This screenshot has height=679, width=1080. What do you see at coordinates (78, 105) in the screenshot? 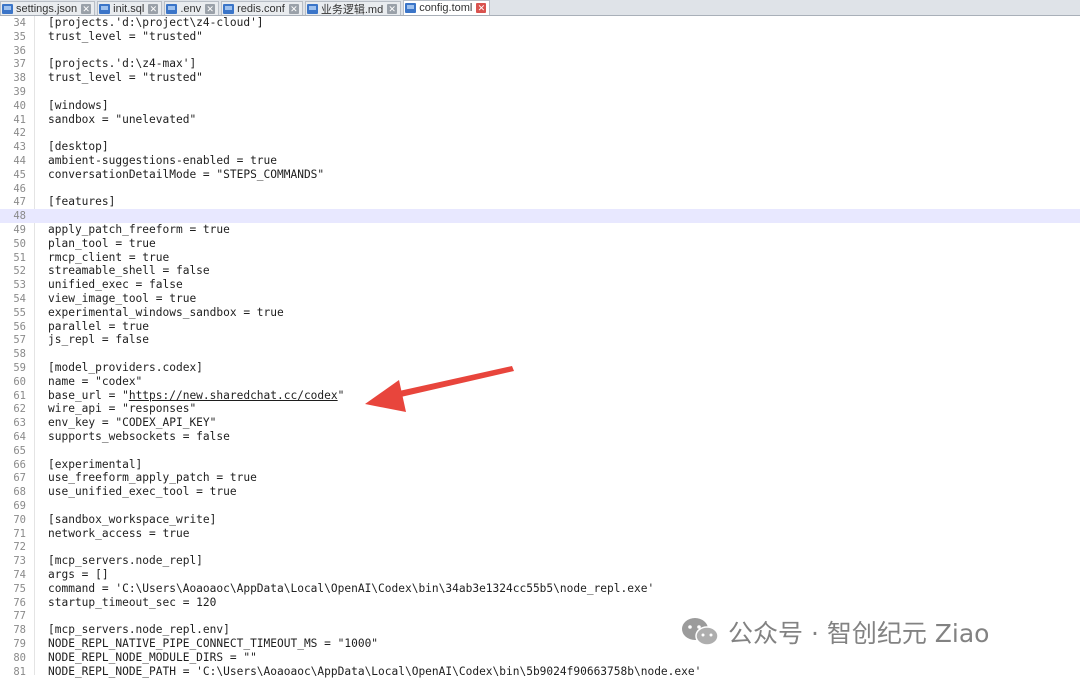
I see `line-text: [windows]` at bounding box center [78, 105].